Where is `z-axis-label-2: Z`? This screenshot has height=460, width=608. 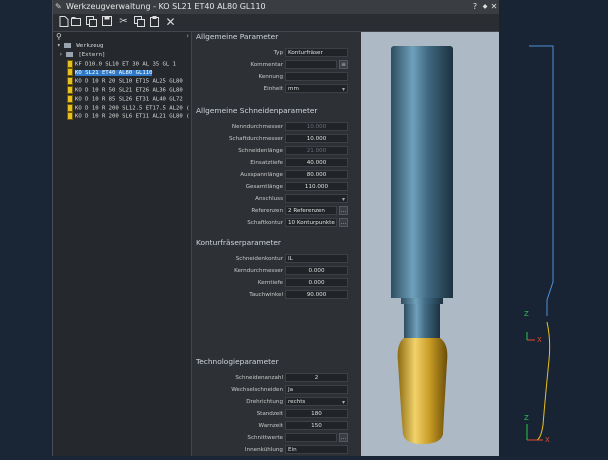 z-axis-label-2: Z is located at coordinates (526, 418).